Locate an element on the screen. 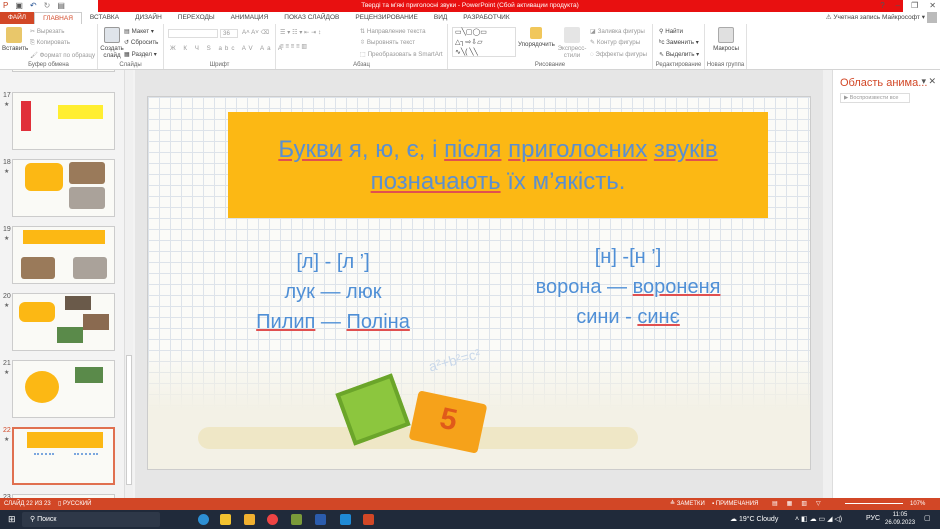 This screenshot has height=529, width=940. help-button: ? is located at coordinates (882, 5).